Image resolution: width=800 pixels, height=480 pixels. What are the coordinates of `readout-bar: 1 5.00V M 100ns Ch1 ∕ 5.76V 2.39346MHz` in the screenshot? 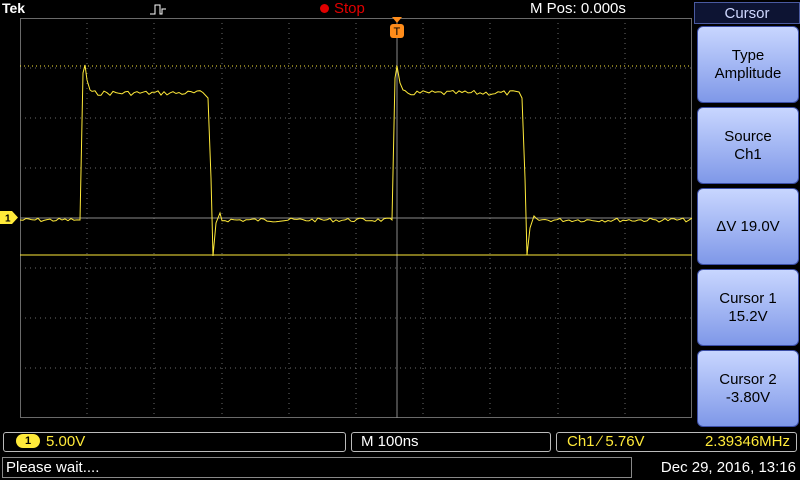 It's located at (400, 443).